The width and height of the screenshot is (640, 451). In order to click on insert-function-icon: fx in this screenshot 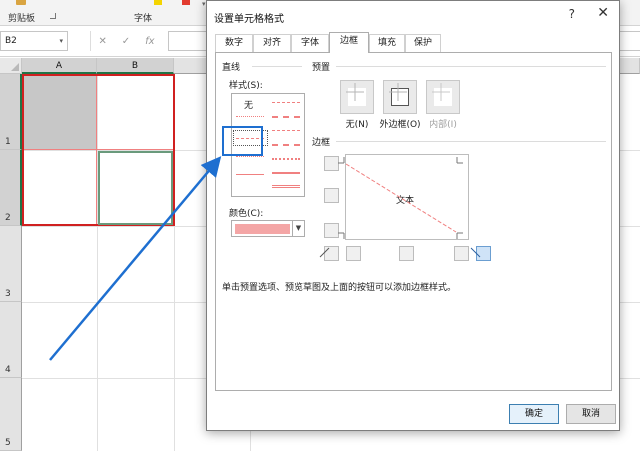, I will do `click(149, 41)`.